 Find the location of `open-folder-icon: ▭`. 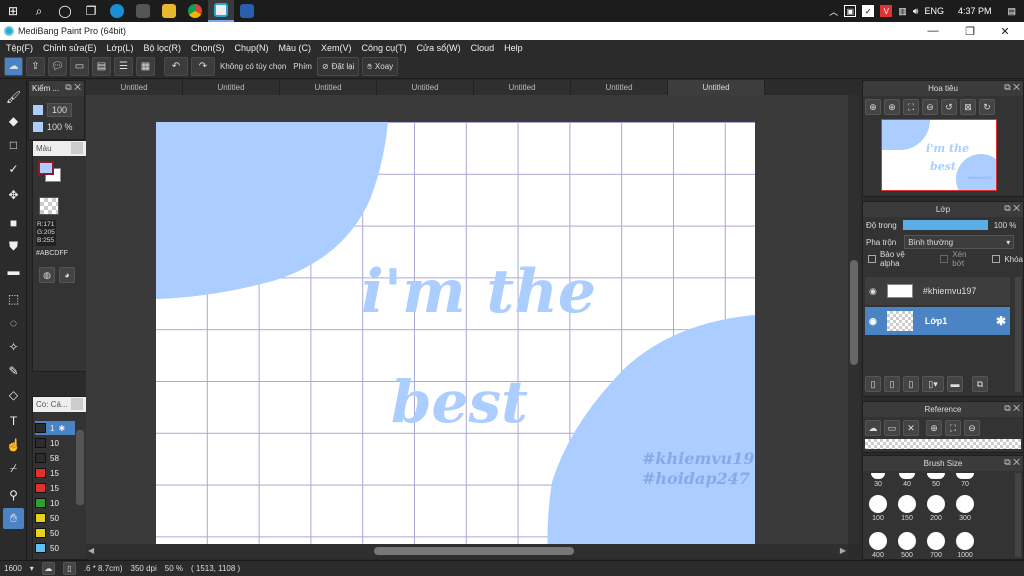

open-folder-icon: ▭ is located at coordinates (892, 428).